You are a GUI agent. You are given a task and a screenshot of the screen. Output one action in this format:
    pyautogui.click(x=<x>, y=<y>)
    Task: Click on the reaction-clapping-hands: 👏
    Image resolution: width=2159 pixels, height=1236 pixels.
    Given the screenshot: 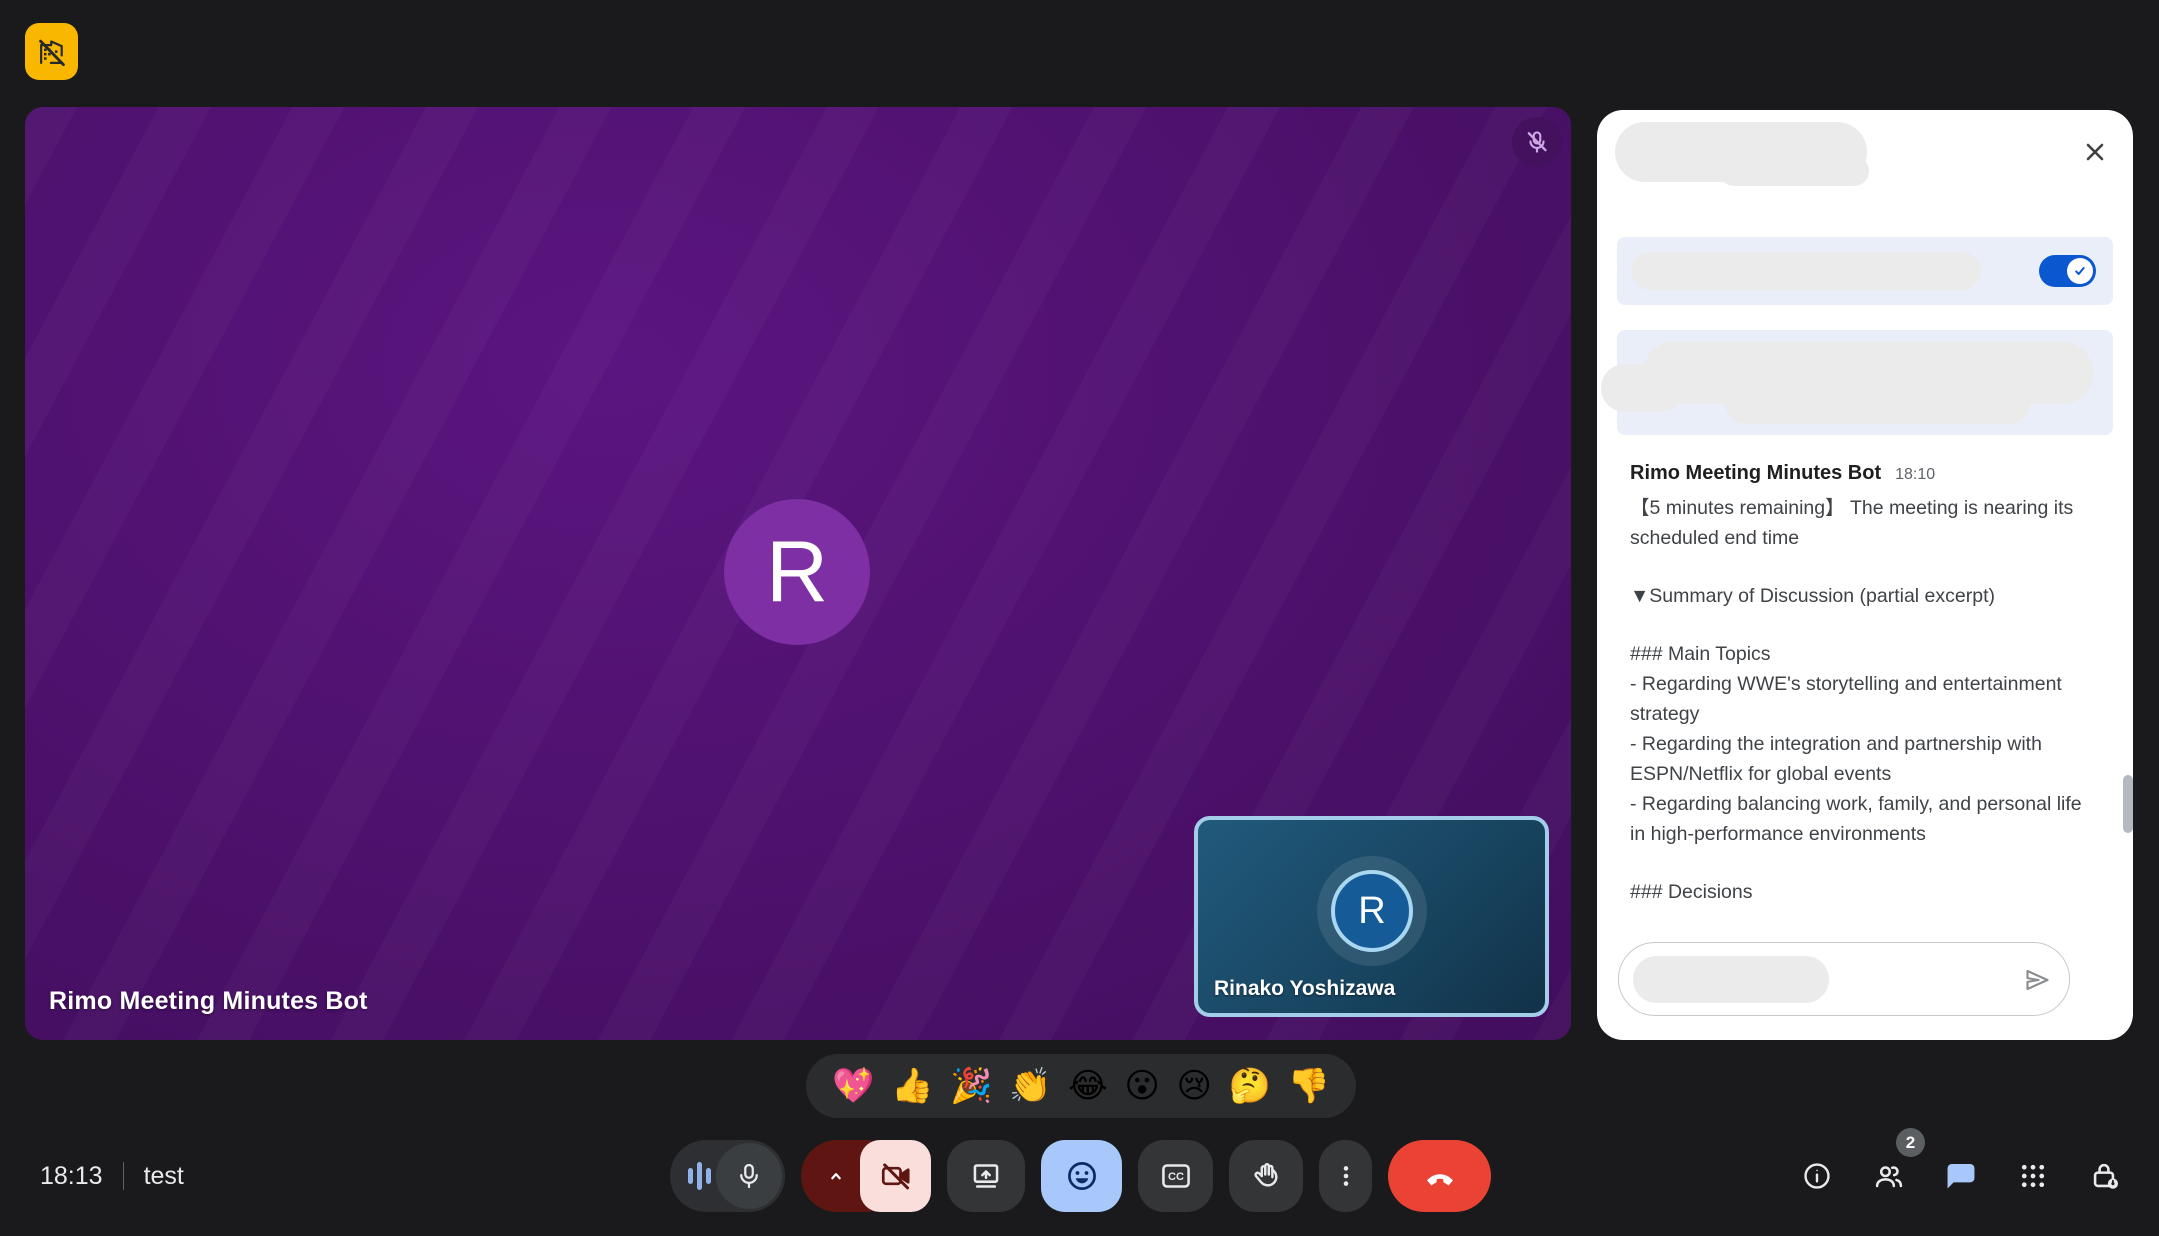 What is the action you would take?
    pyautogui.click(x=1030, y=1086)
    